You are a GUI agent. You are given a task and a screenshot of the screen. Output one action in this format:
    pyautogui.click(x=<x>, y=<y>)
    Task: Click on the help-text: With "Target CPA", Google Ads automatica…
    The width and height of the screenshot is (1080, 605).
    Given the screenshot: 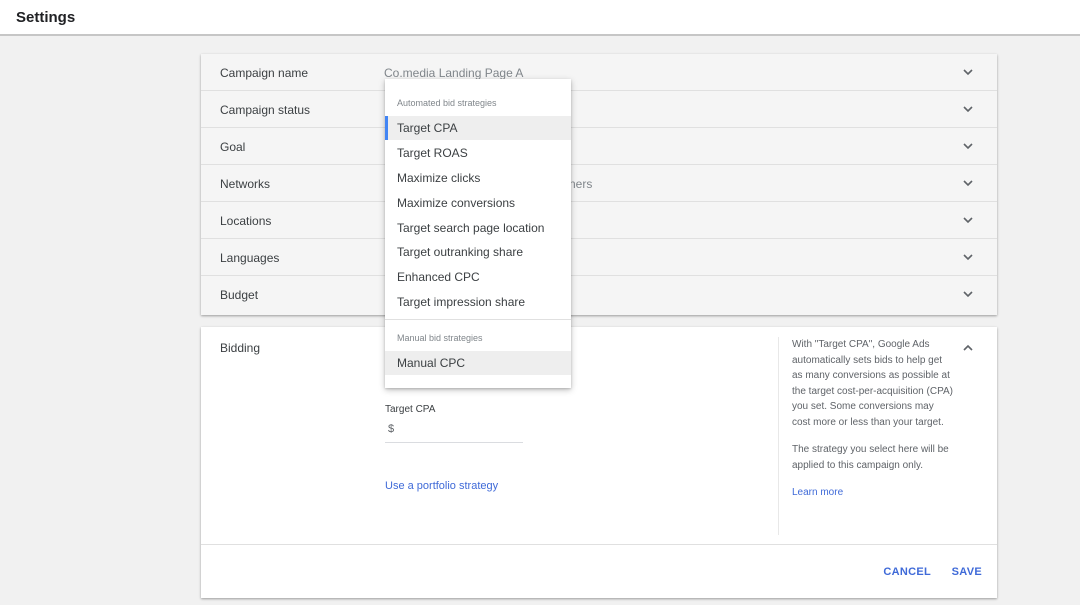 What is the action you would take?
    pyautogui.click(x=872, y=383)
    